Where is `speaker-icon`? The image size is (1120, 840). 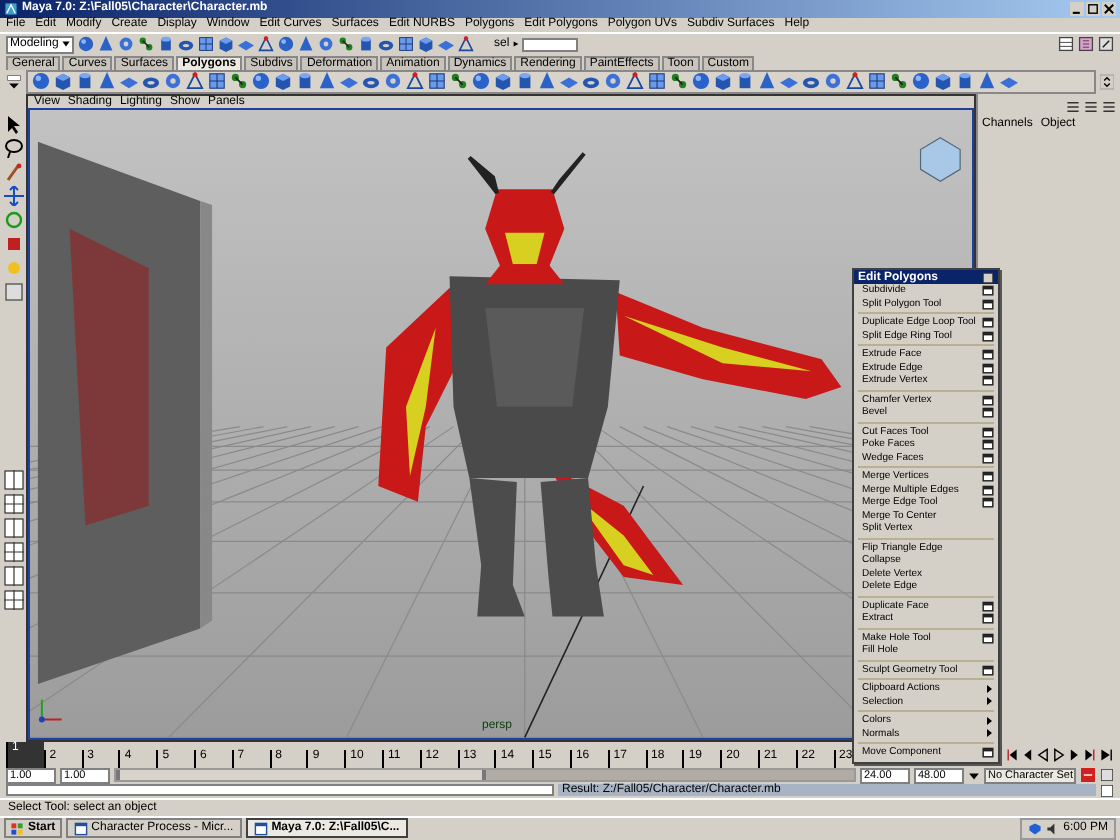
speaker-icon is located at coordinates (1052, 828).